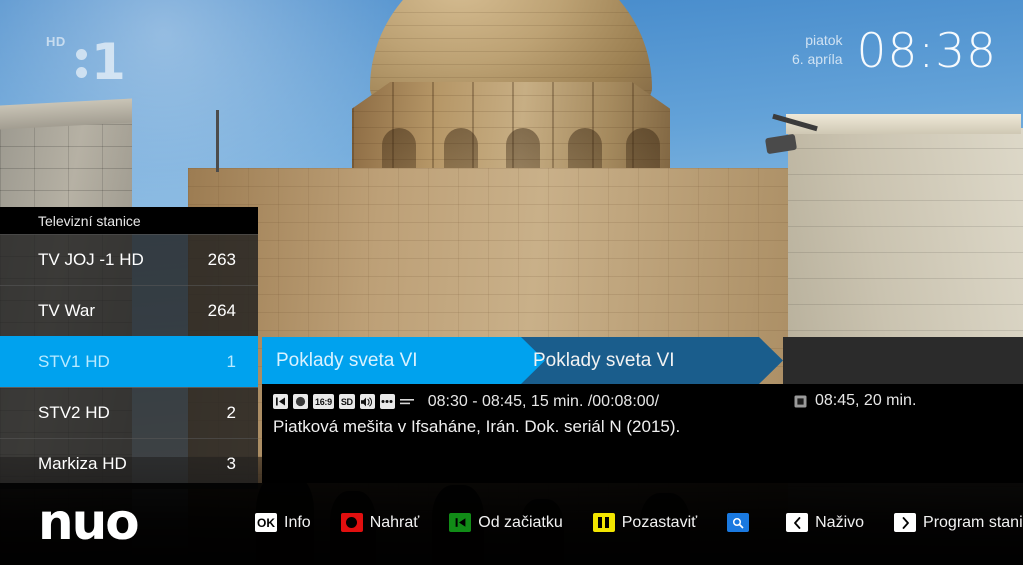 This screenshot has height=565, width=1023. What do you see at coordinates (300, 401) in the screenshot?
I see `record-icon` at bounding box center [300, 401].